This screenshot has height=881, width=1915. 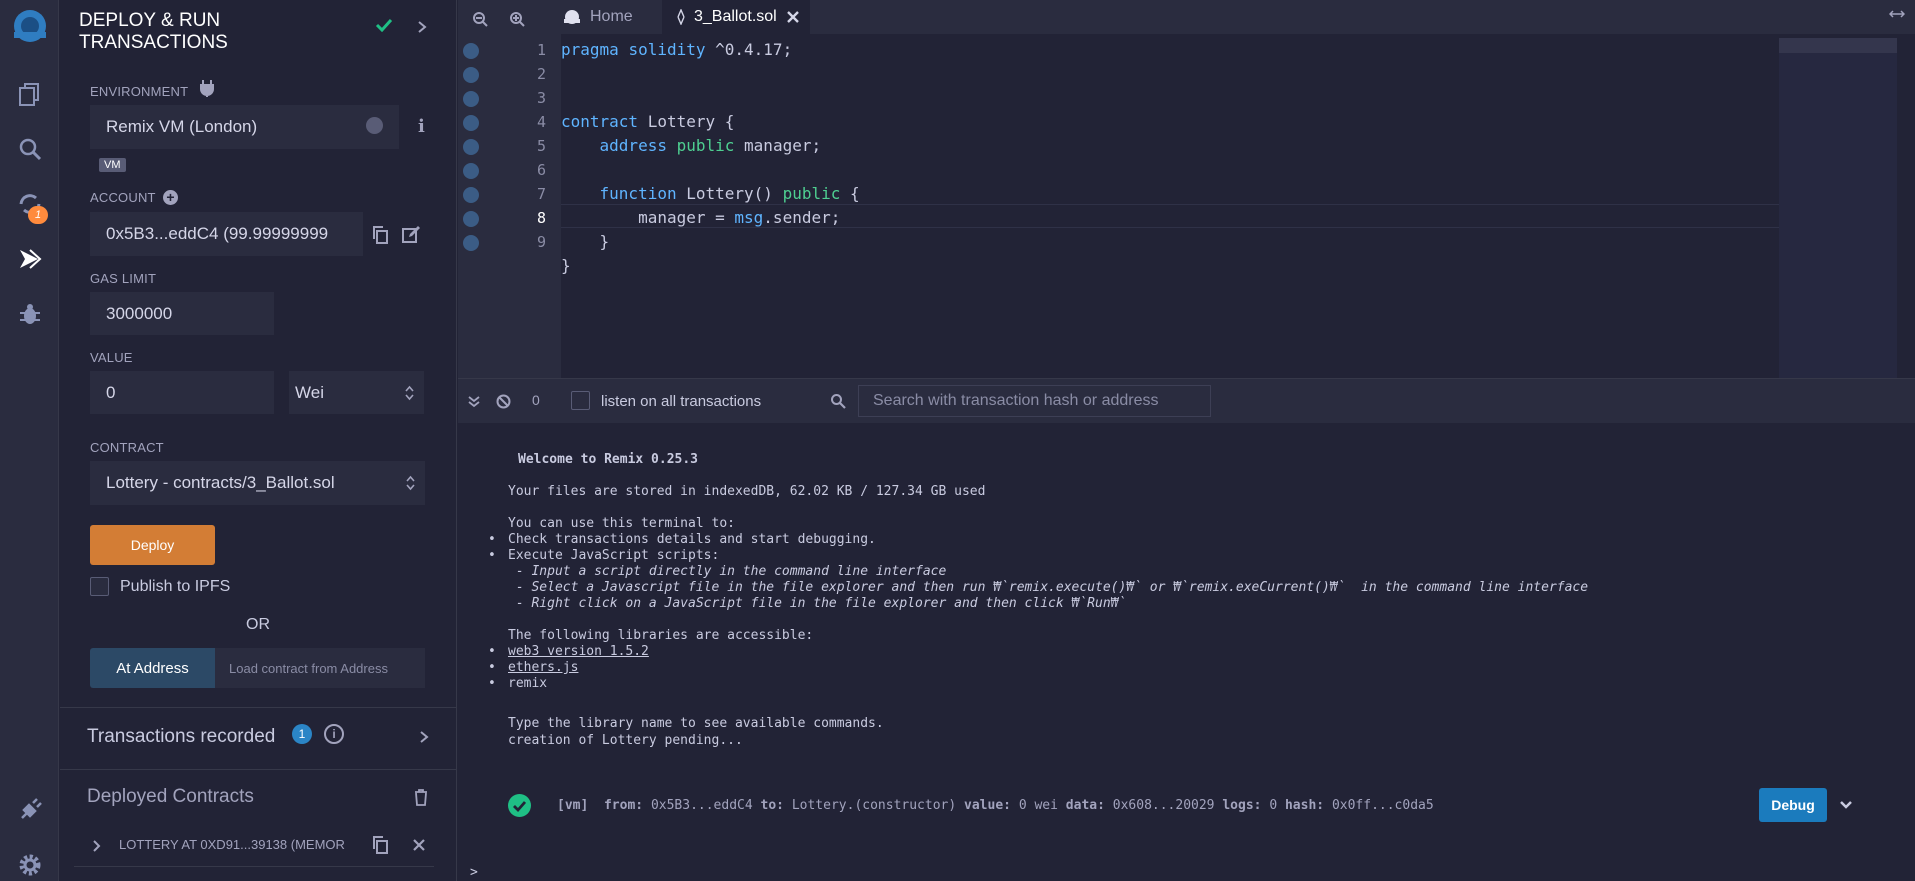 What do you see at coordinates (573, 805) in the screenshot?
I see `tx-vm-tag: [vm]` at bounding box center [573, 805].